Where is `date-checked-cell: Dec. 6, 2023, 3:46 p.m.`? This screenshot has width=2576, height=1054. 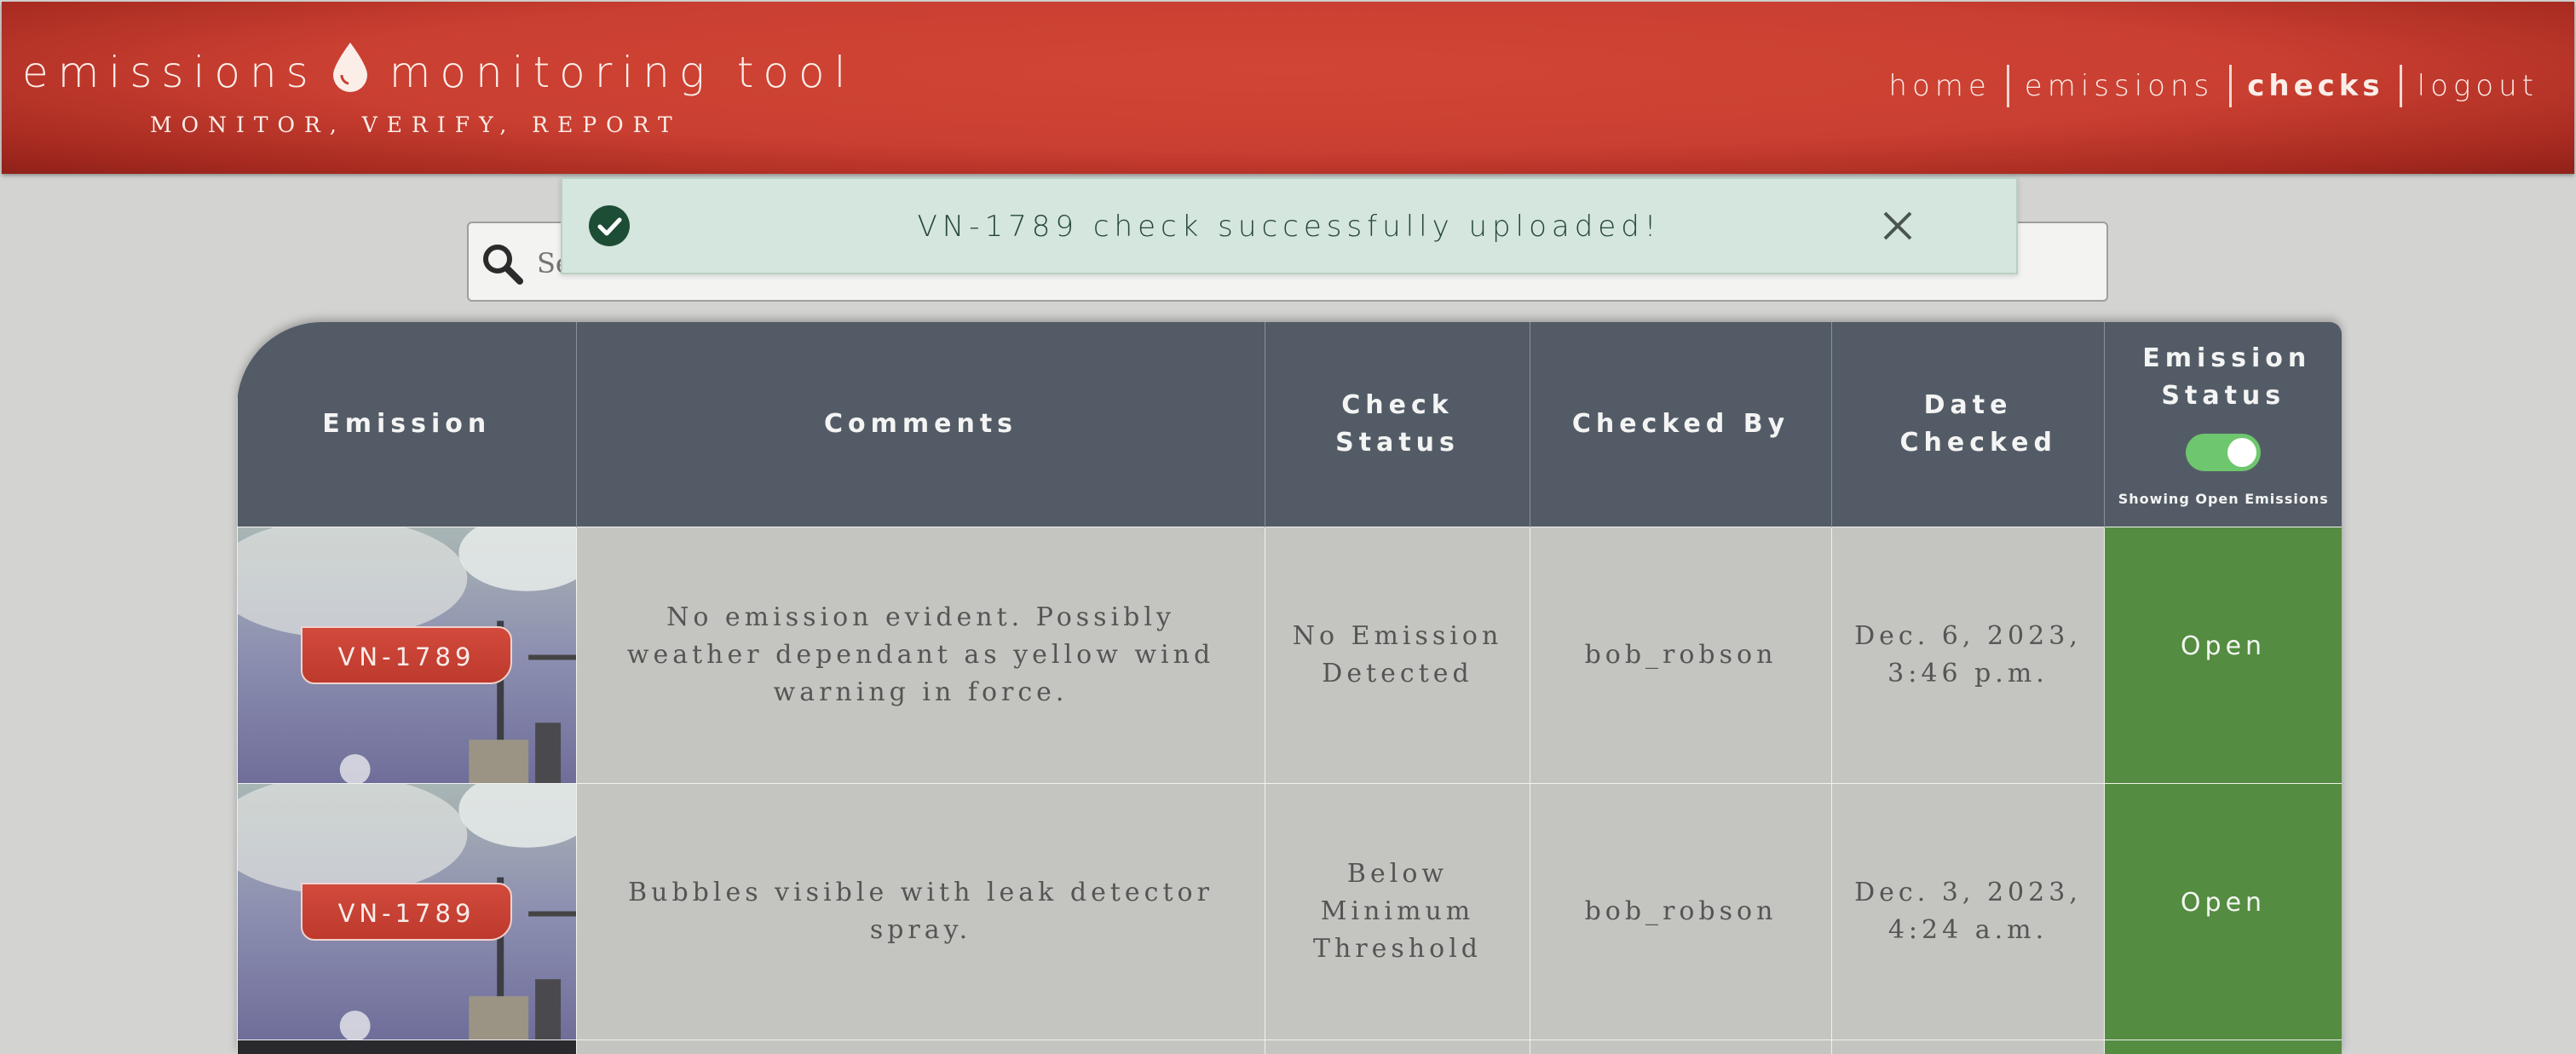
date-checked-cell: Dec. 6, 2023, 3:46 p.m. is located at coordinates (1968, 655).